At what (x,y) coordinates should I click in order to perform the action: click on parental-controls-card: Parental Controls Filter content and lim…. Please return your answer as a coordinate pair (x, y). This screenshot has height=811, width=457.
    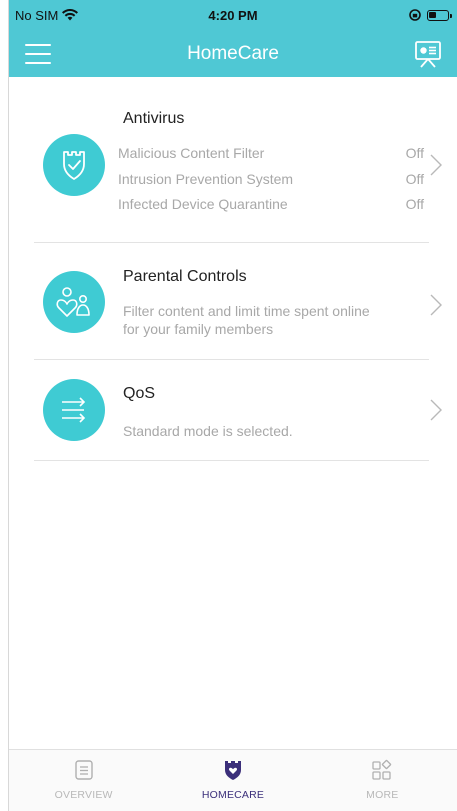
    Looking at the image, I should click on (238, 301).